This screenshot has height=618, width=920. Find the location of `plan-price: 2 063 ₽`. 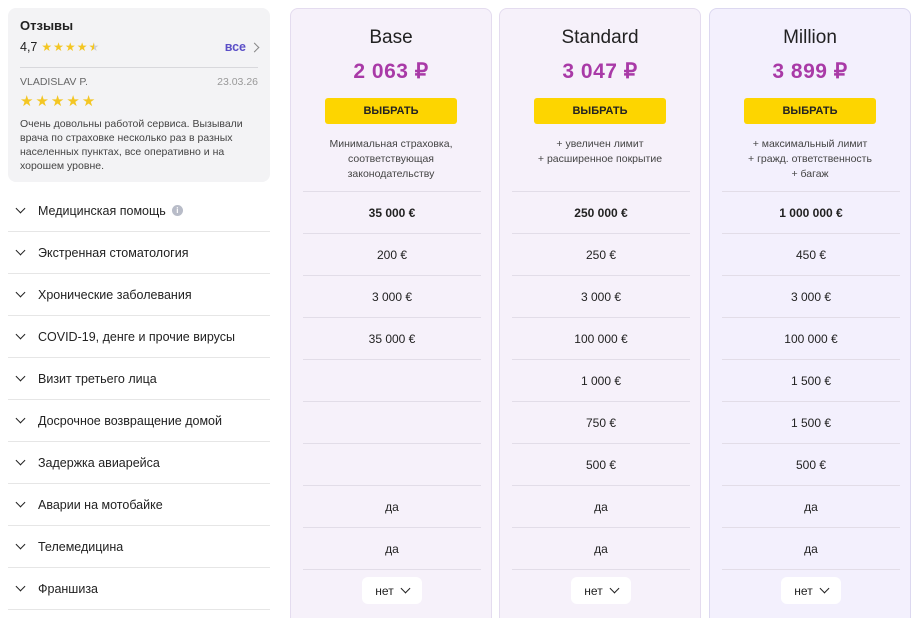

plan-price: 2 063 ₽ is located at coordinates (391, 71).